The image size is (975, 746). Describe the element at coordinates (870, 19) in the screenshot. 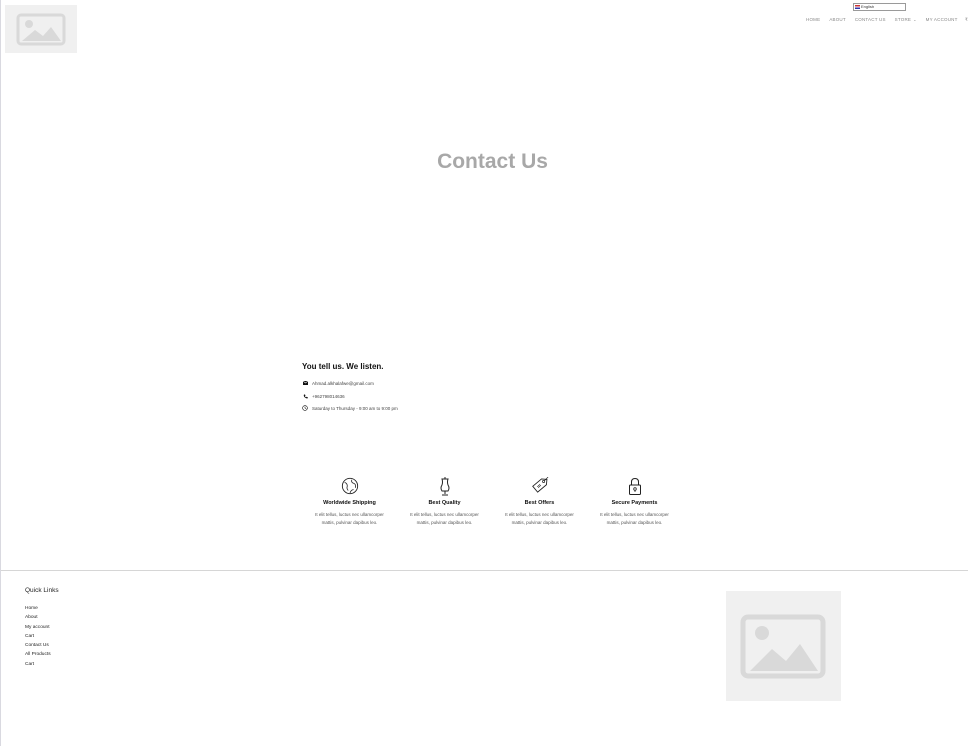

I see `nav-contact-us: CONTACT US` at that location.